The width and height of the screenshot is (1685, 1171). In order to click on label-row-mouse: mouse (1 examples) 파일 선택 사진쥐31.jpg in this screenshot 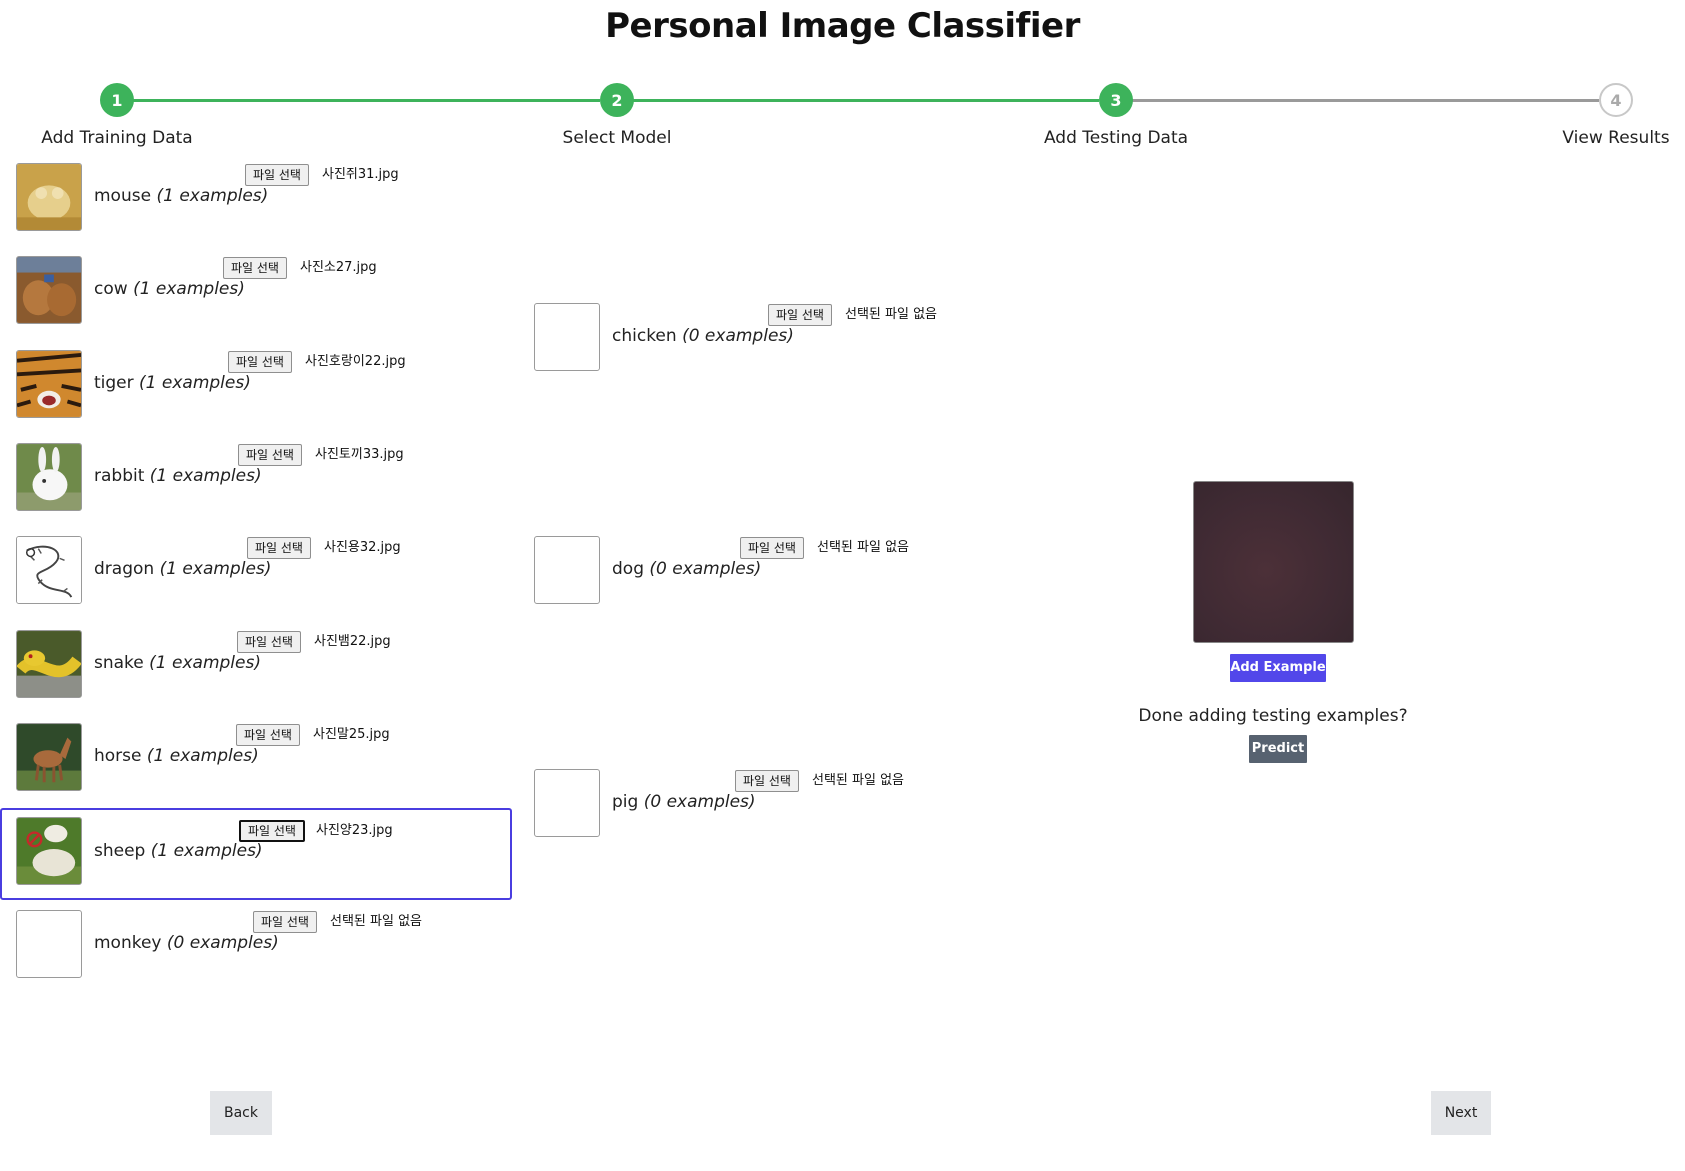, I will do `click(256, 202)`.